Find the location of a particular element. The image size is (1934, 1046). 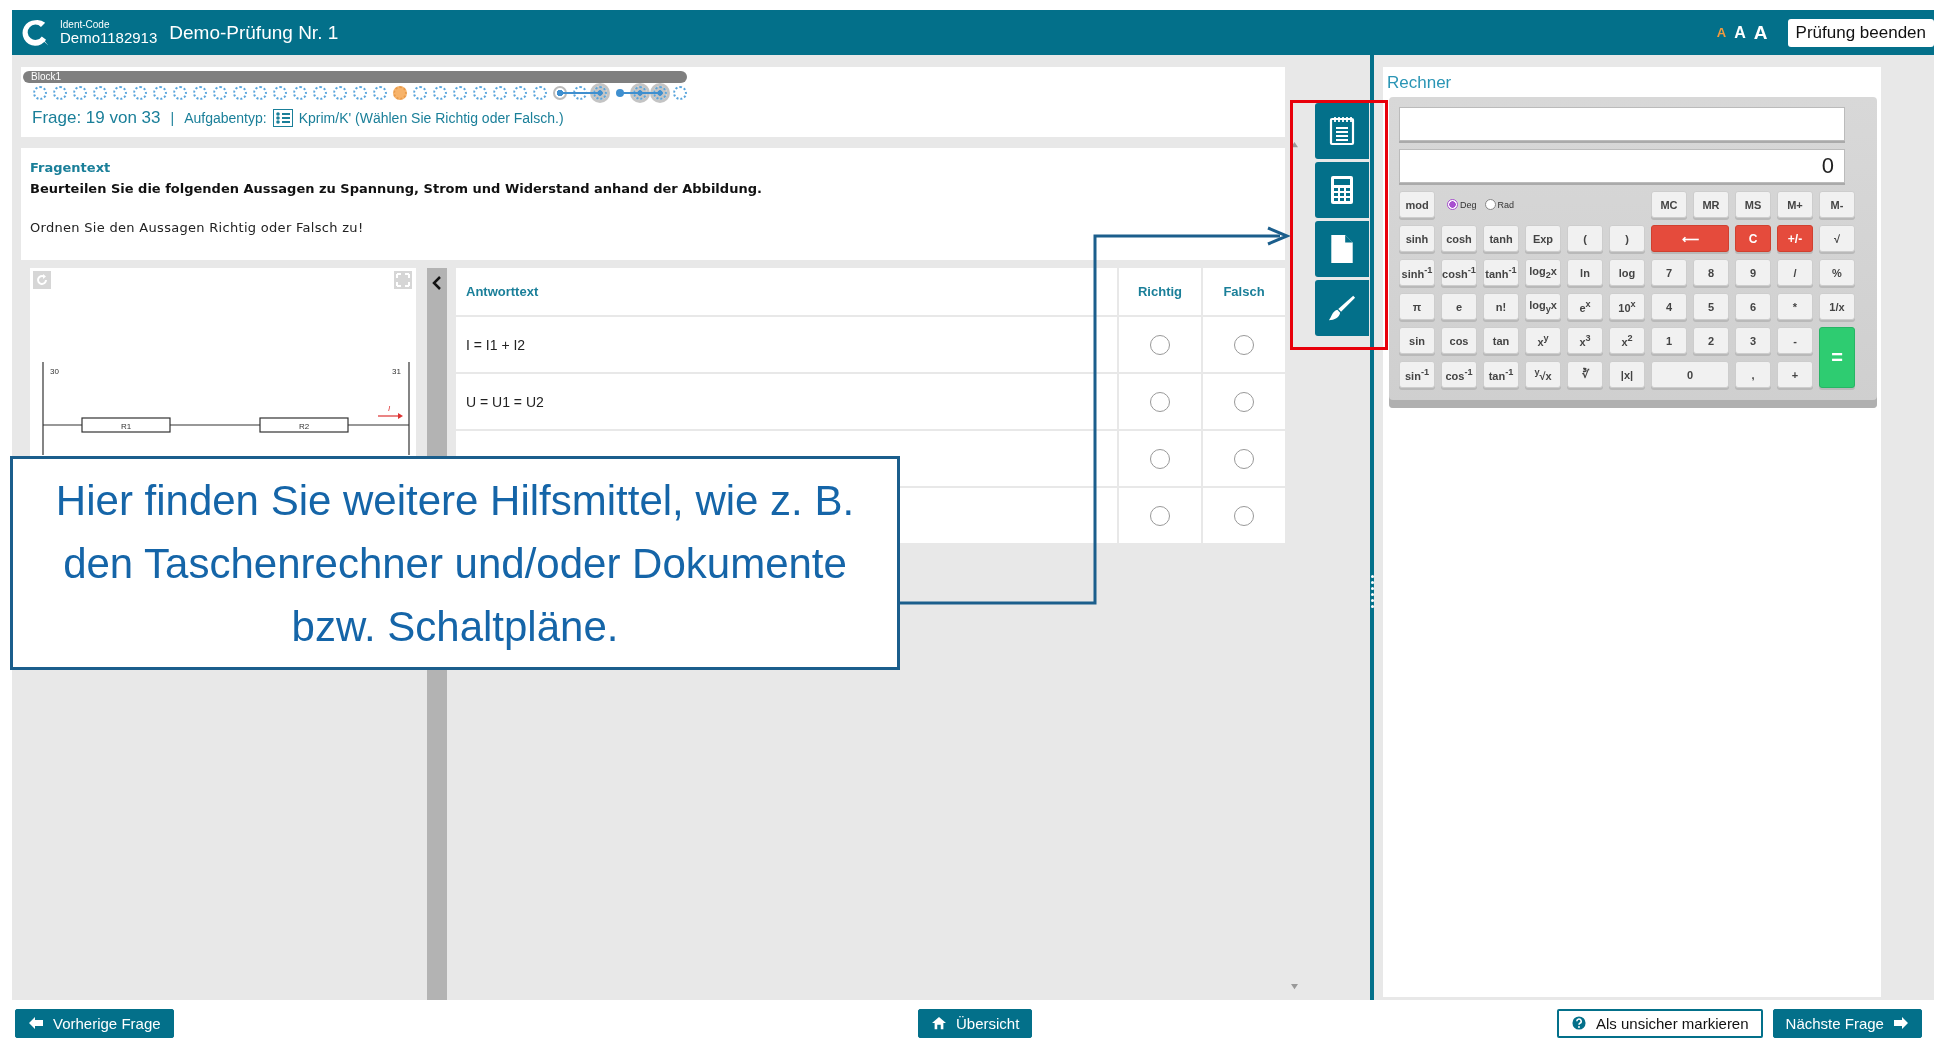

question-instruction: Ordnen Sie den Aussagen Richtig oder Falsch zu! is located at coordinates (197, 227).